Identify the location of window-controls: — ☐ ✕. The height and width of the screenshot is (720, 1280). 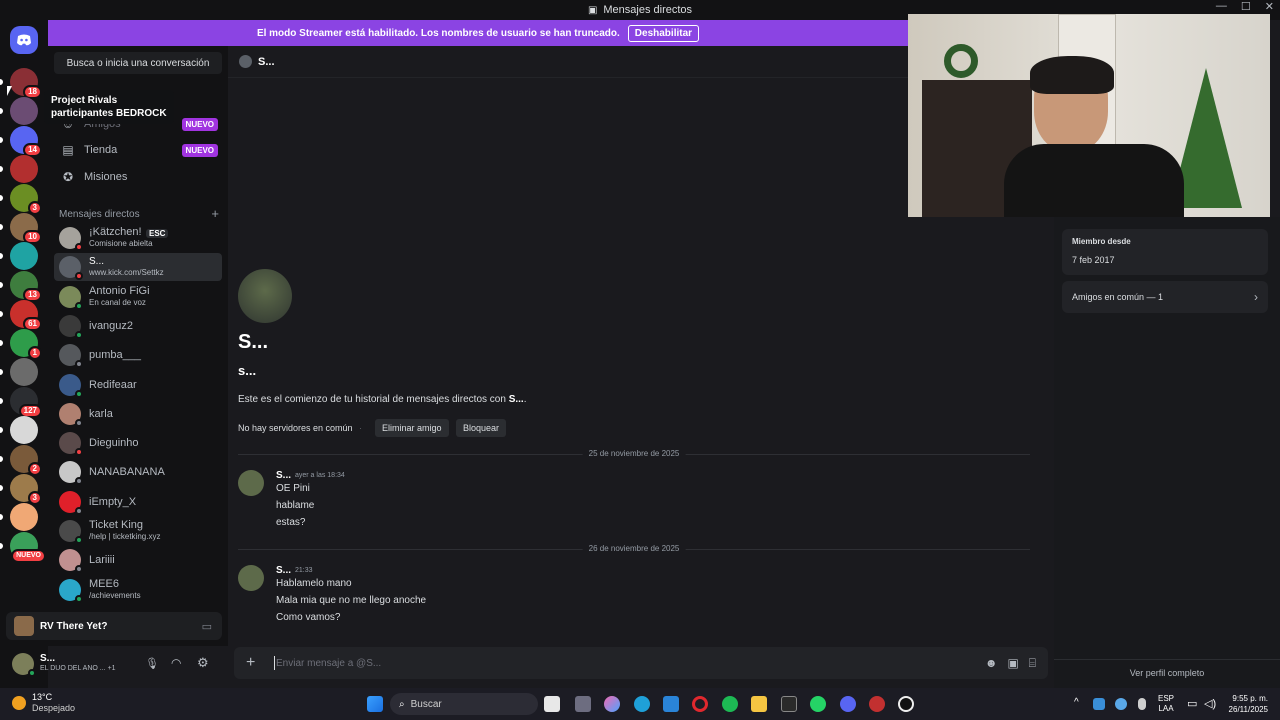
(1245, 6).